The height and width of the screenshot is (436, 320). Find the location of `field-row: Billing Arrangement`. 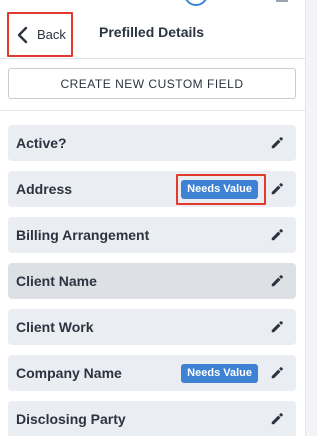

field-row: Billing Arrangement is located at coordinates (152, 235).